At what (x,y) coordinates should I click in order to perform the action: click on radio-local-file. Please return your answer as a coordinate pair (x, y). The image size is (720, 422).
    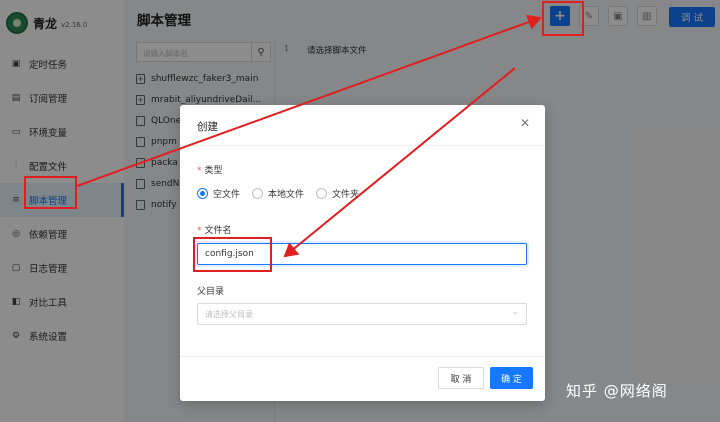
    Looking at the image, I should click on (258, 193).